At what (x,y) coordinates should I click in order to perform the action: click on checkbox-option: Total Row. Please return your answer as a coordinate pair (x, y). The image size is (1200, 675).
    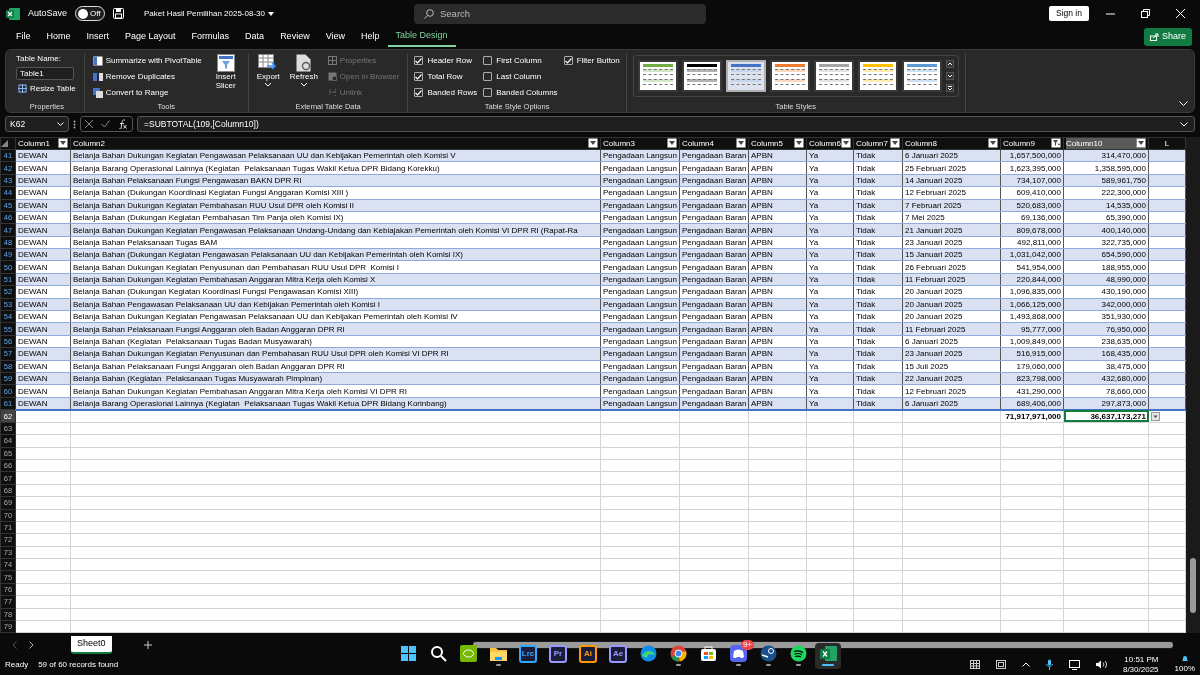
    Looking at the image, I should click on (446, 76).